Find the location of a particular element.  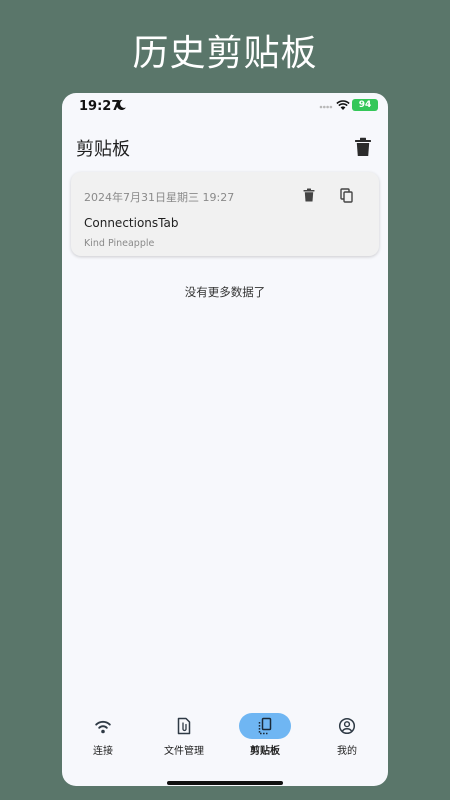

battery-indicator: 94 is located at coordinates (365, 105).